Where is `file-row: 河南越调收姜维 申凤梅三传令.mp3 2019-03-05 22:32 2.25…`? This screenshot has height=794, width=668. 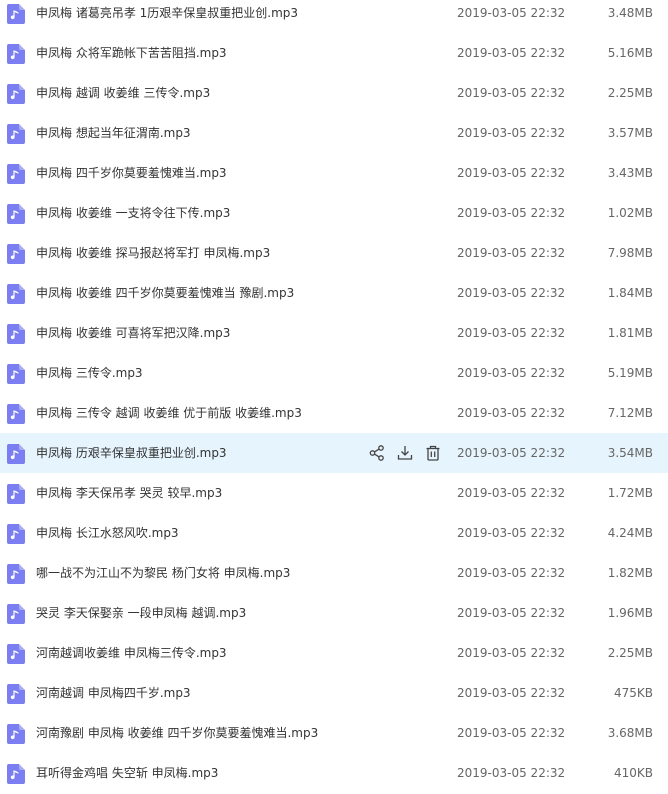
file-row: 河南越调收姜维 申凤梅三传令.mp3 2019-03-05 22:32 2.25… is located at coordinates (334, 653).